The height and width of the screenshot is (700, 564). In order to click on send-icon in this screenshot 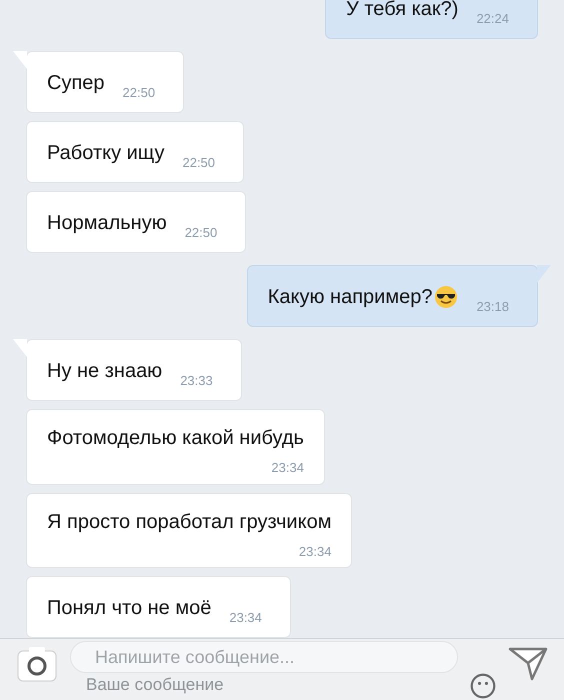, I will do `click(528, 663)`.